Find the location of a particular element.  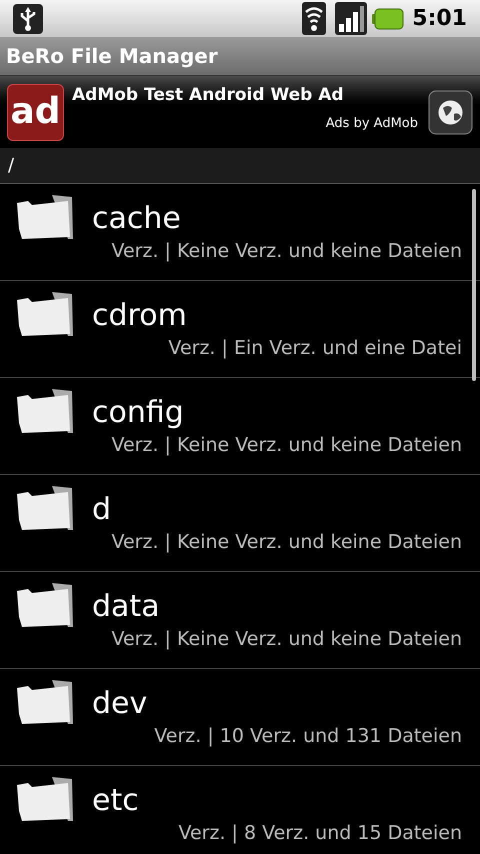

folder-row: dev Verz. | 10 Verz. und 131 Dateien is located at coordinates (240, 717).